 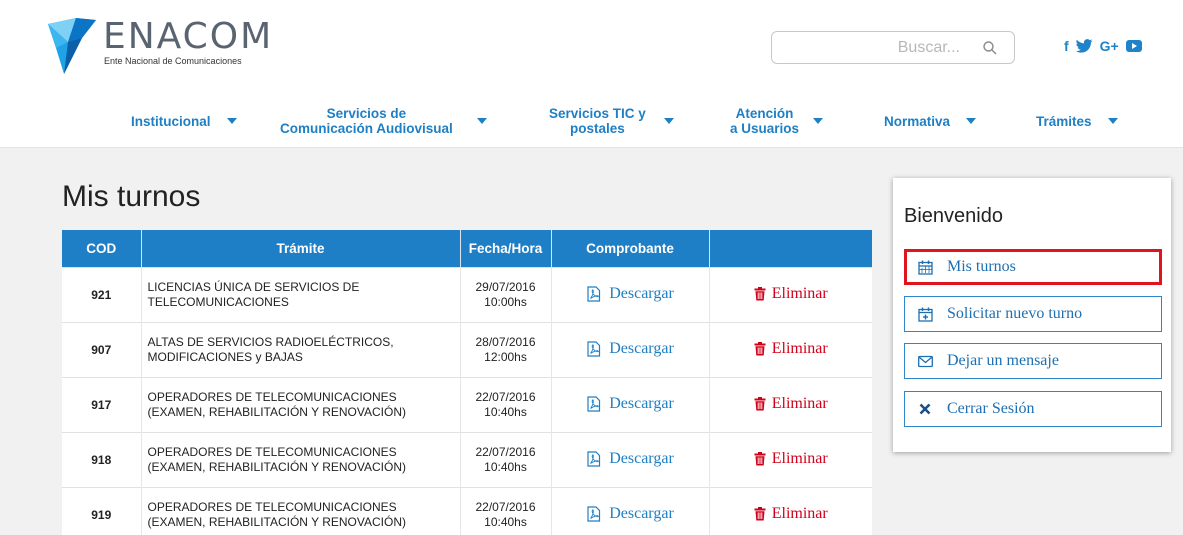 What do you see at coordinates (1033, 361) in the screenshot?
I see `dejar-mensaje-button: Dejar un mensaje` at bounding box center [1033, 361].